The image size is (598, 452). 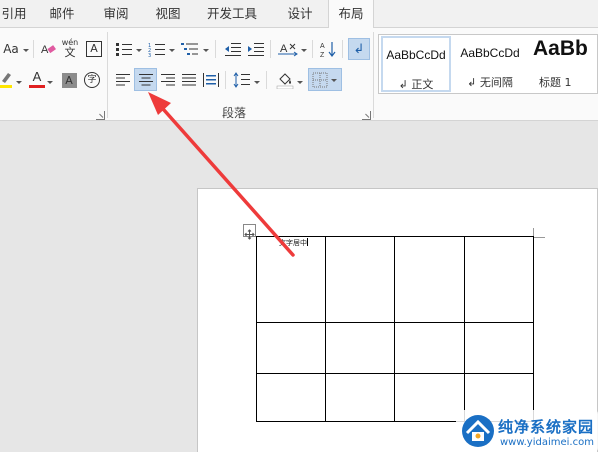 I want to click on align-left-button, so click(x=123, y=80).